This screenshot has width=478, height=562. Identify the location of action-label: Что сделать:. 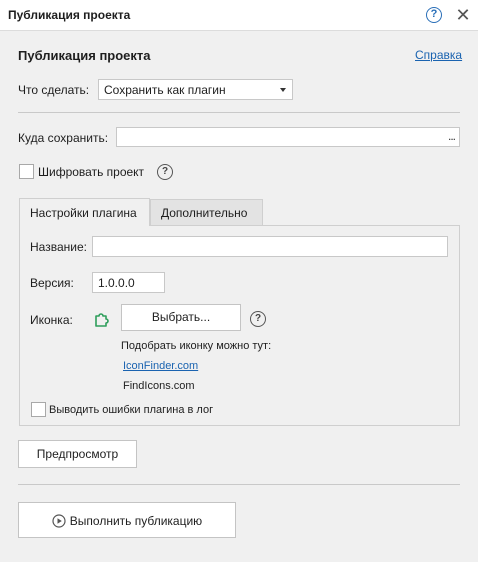
(54, 90).